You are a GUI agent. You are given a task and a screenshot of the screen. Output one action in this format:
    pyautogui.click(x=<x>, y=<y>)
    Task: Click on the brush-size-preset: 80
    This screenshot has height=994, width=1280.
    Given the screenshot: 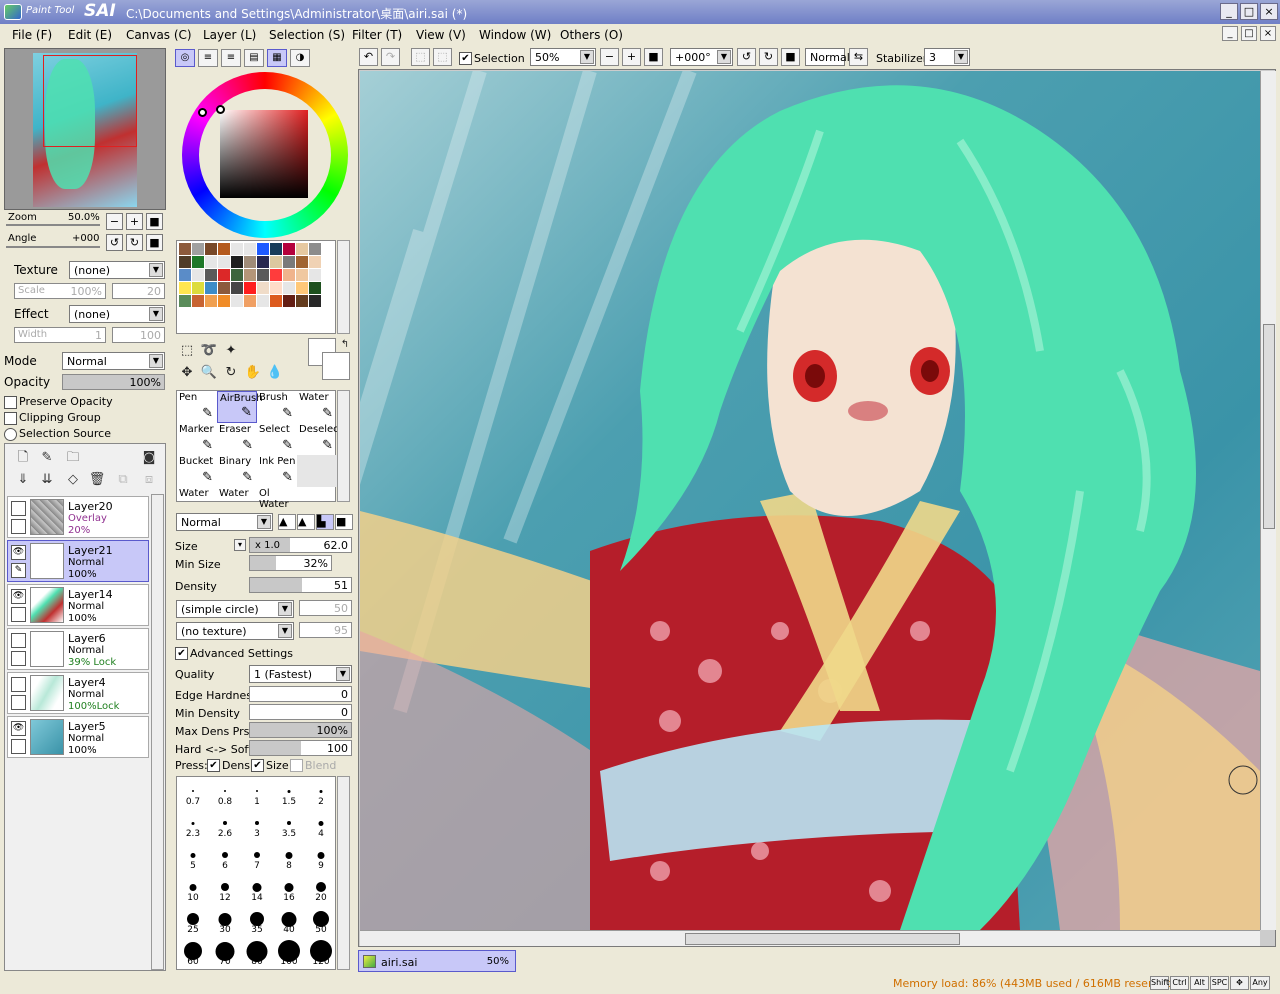 What is the action you would take?
    pyautogui.click(x=257, y=953)
    